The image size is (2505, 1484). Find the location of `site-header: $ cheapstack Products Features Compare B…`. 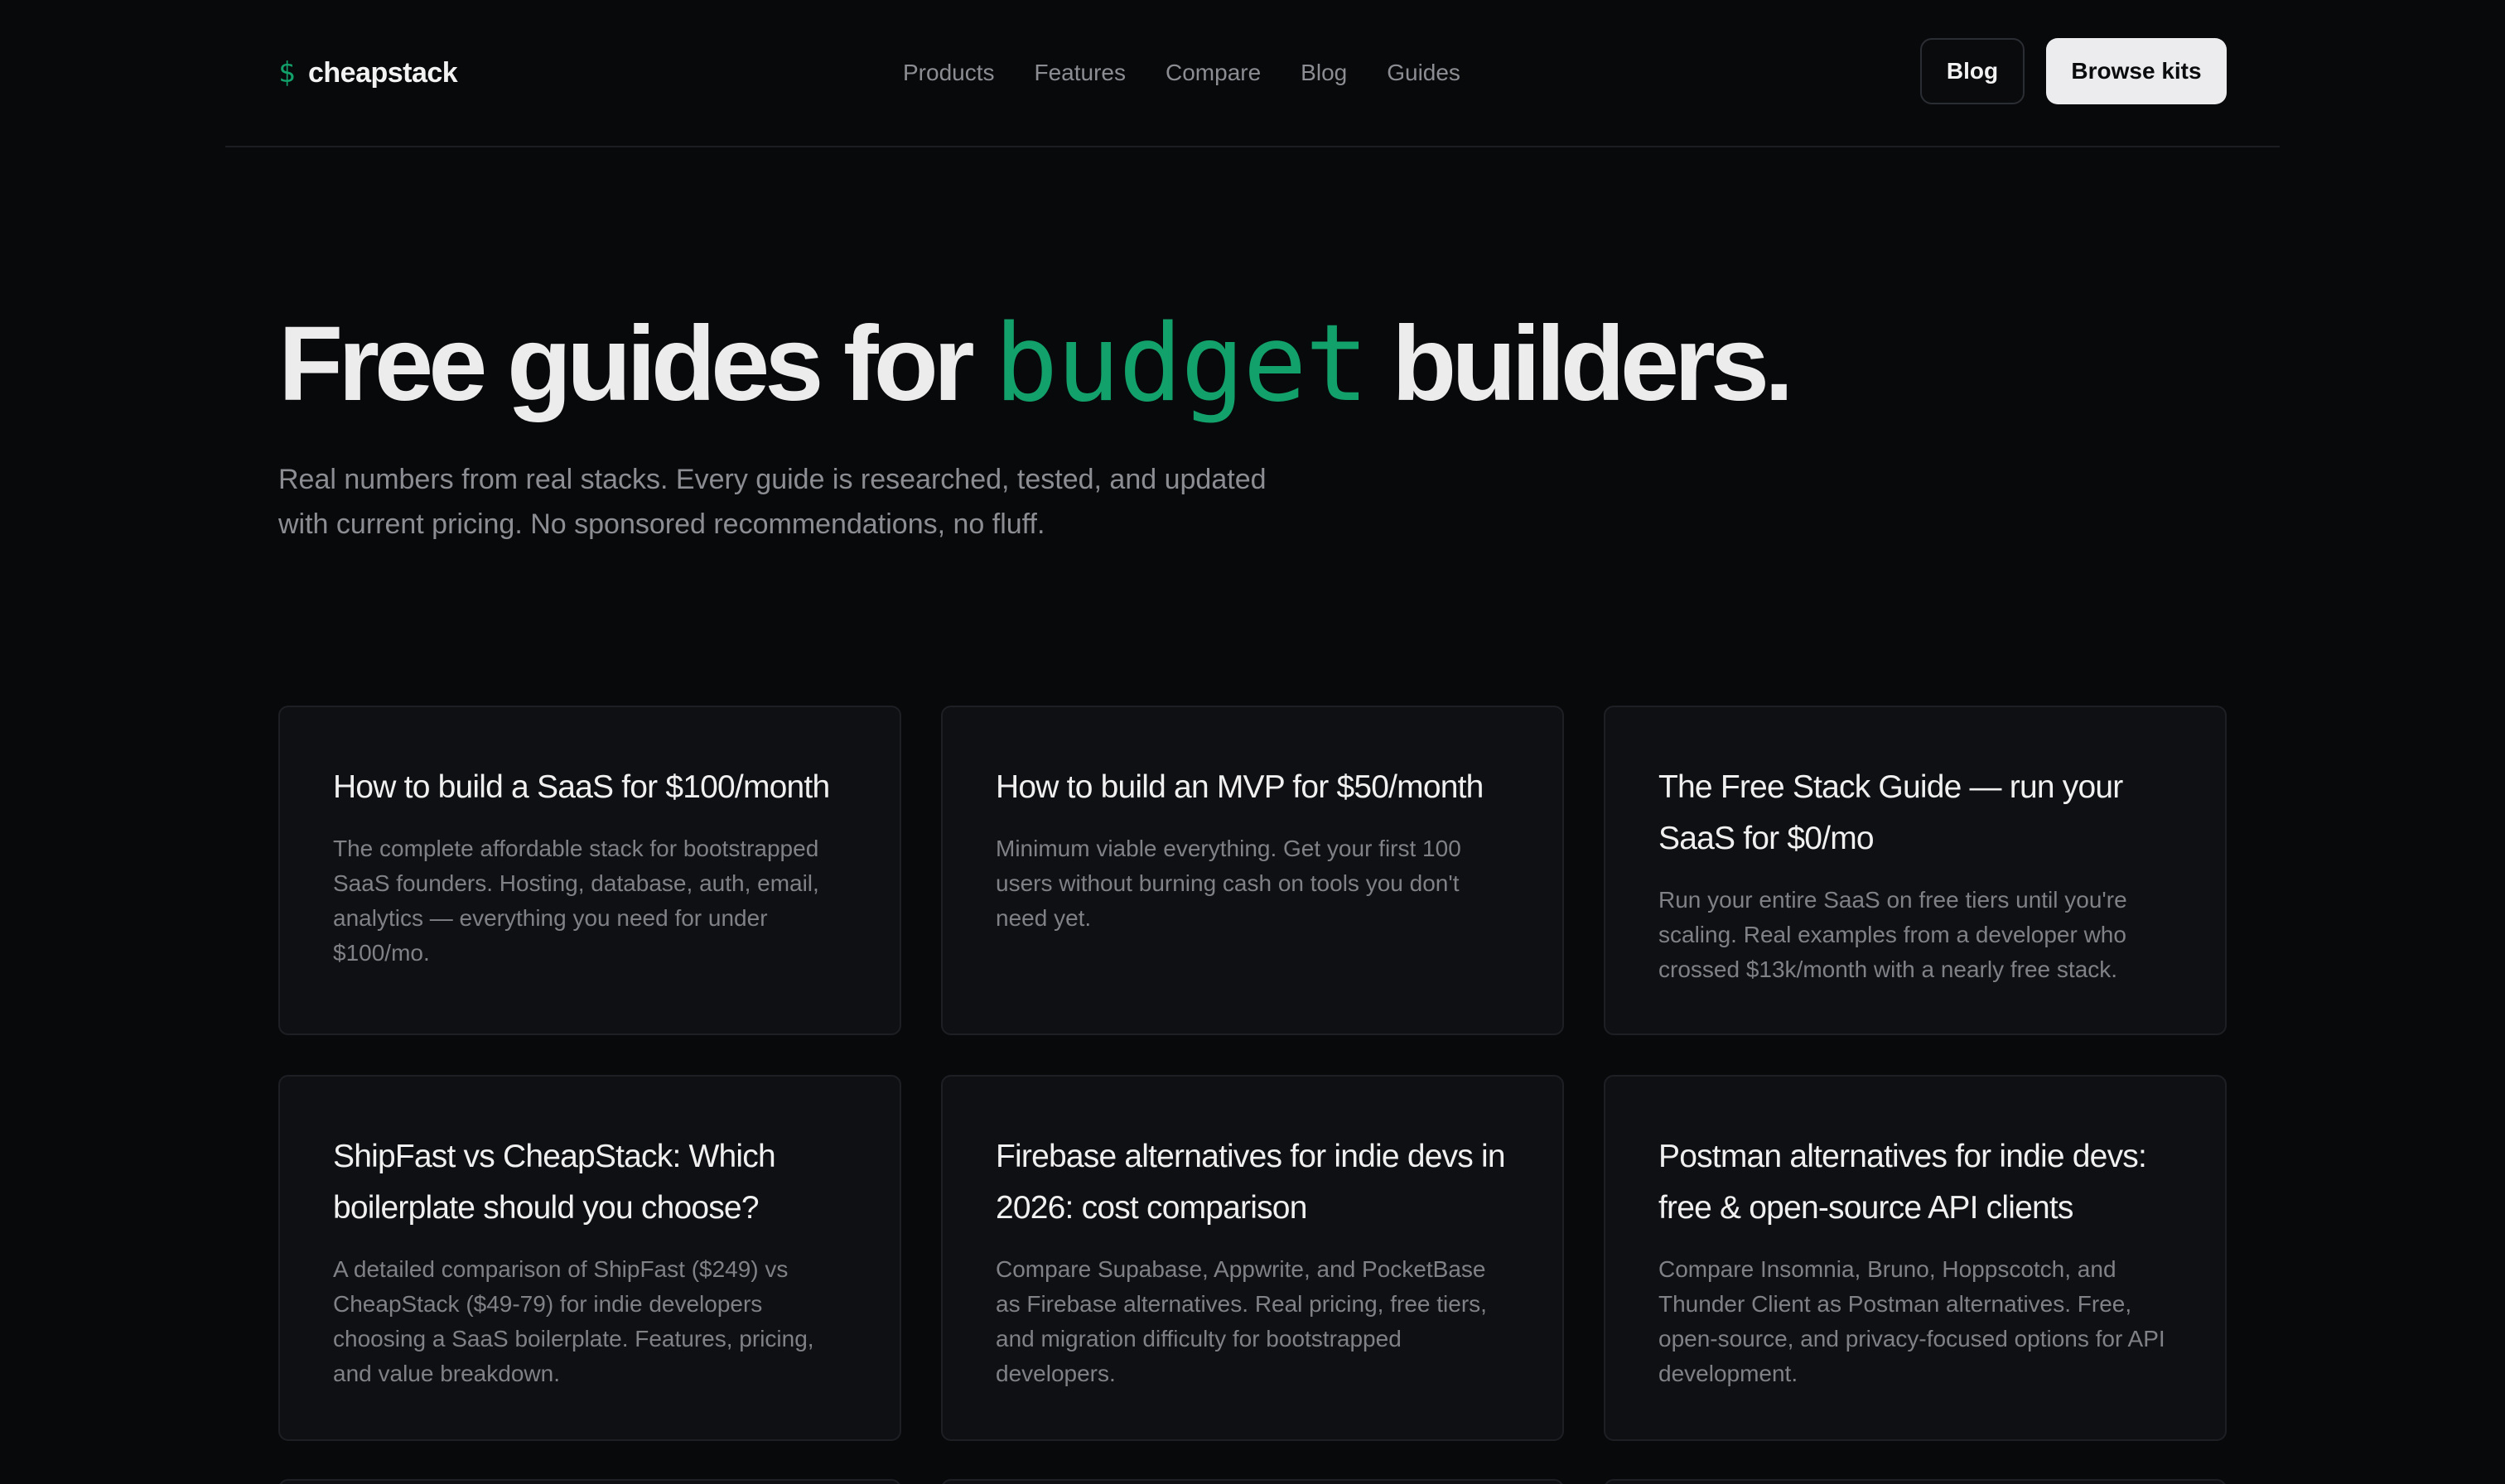

site-header: $ cheapstack Products Features Compare B… is located at coordinates (1252, 73).